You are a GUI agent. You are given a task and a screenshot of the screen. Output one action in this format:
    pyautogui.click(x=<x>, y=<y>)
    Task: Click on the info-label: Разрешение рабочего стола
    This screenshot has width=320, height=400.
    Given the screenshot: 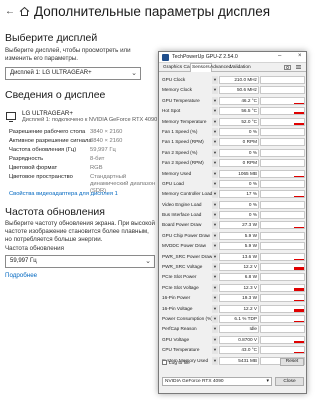 What is the action you would take?
    pyautogui.click(x=47, y=132)
    